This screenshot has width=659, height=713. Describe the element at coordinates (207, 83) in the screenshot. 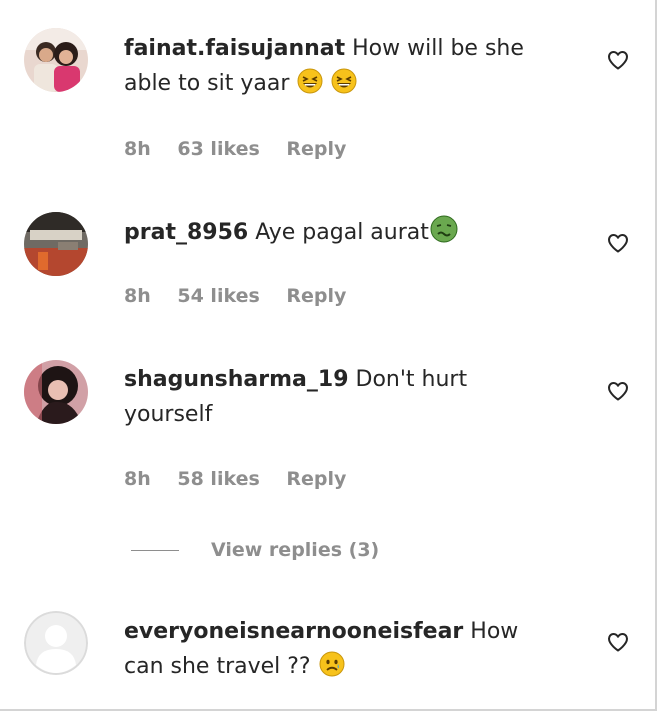

I see `comment-body-continued: able to sit yaar` at that location.